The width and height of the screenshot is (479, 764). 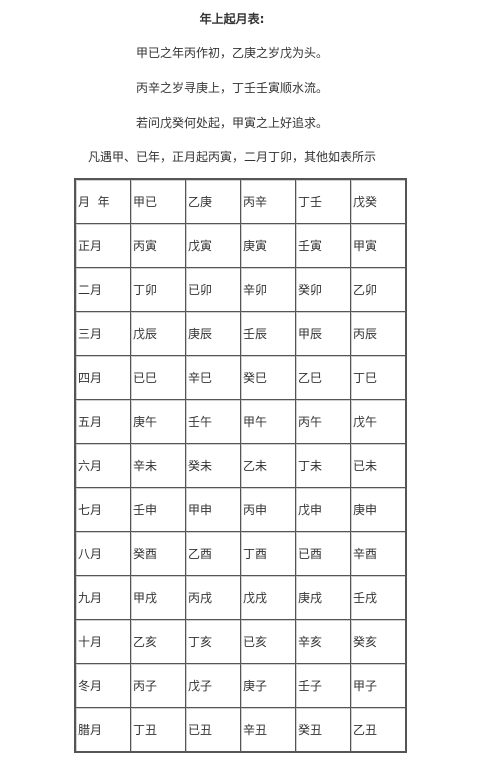 I want to click on table-row: 正月 丙寅 戊寅 庚寅 壬寅 甲寅, so click(x=240, y=245).